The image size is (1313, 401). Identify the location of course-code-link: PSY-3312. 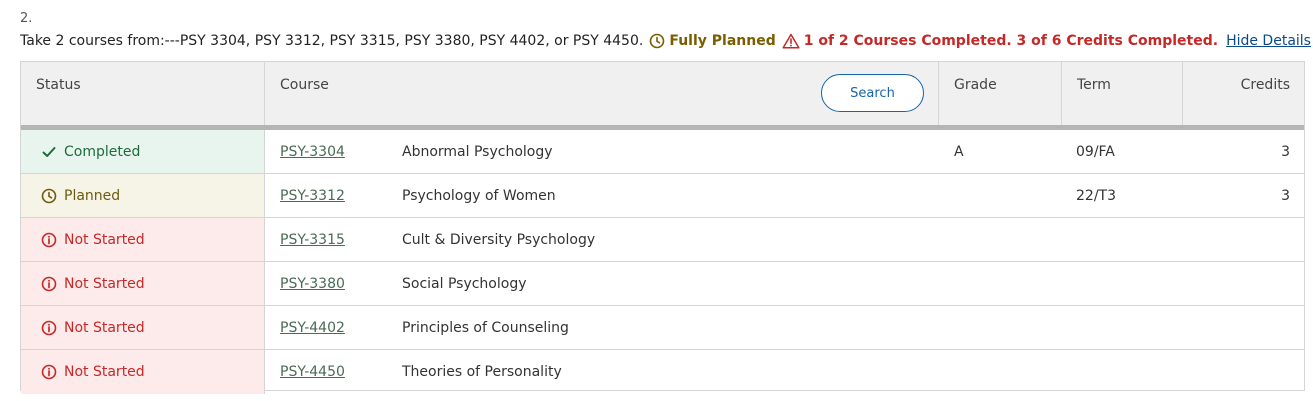
(312, 195).